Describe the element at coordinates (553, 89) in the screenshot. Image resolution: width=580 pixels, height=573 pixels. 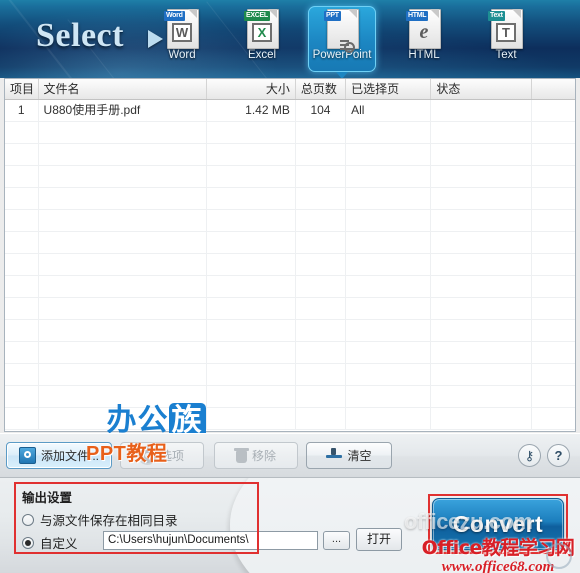
I see `column-header-extra` at that location.